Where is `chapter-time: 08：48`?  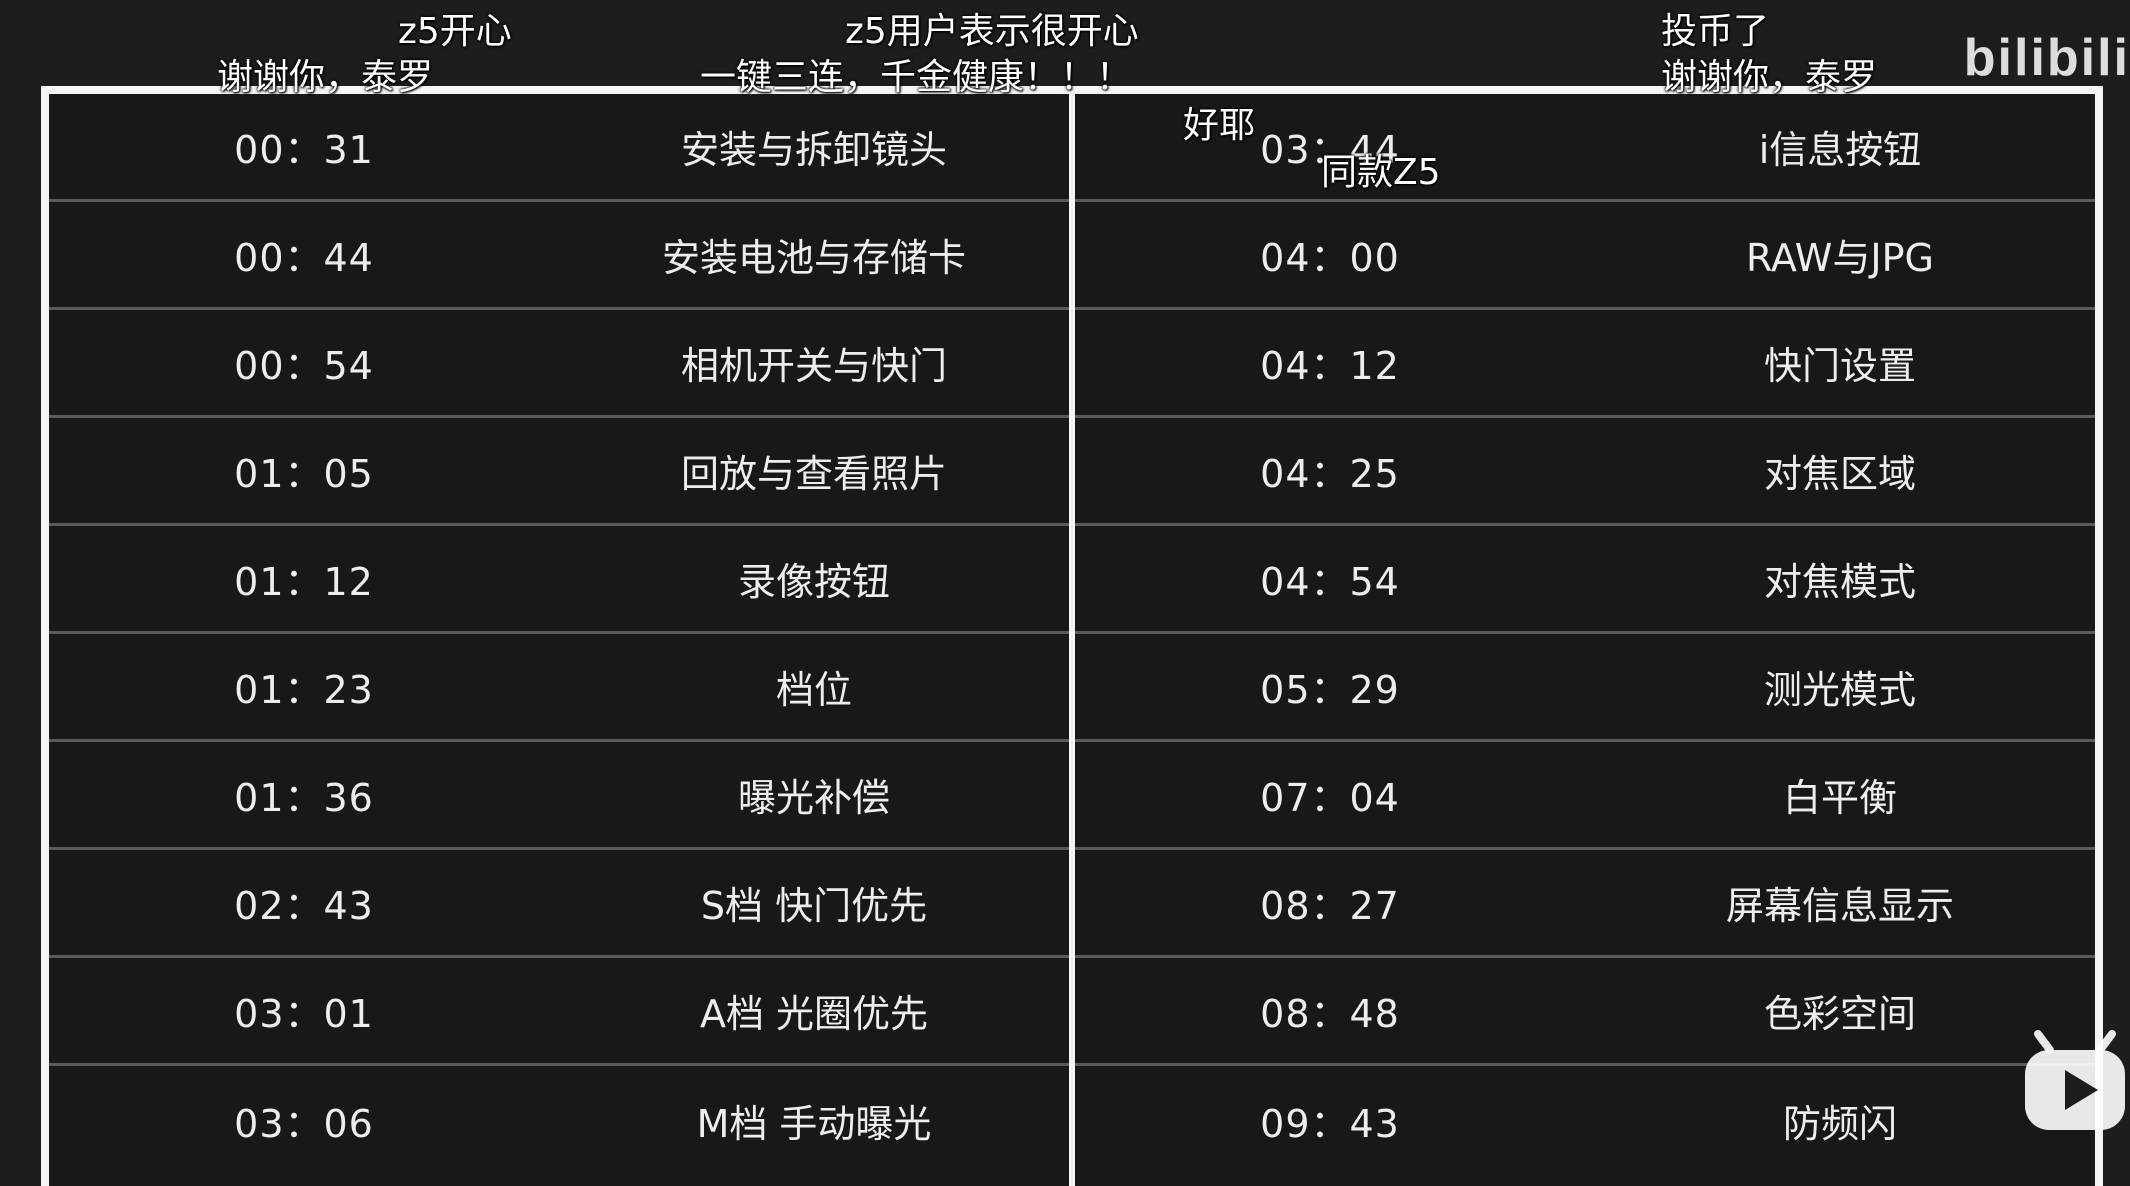 chapter-time: 08：48 is located at coordinates (1330, 1014).